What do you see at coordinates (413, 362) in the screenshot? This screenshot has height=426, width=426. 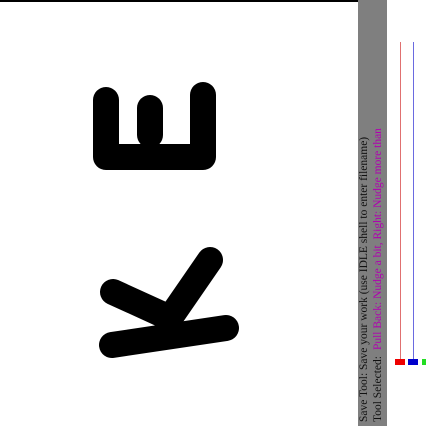 I see `blue-swatch-icon` at bounding box center [413, 362].